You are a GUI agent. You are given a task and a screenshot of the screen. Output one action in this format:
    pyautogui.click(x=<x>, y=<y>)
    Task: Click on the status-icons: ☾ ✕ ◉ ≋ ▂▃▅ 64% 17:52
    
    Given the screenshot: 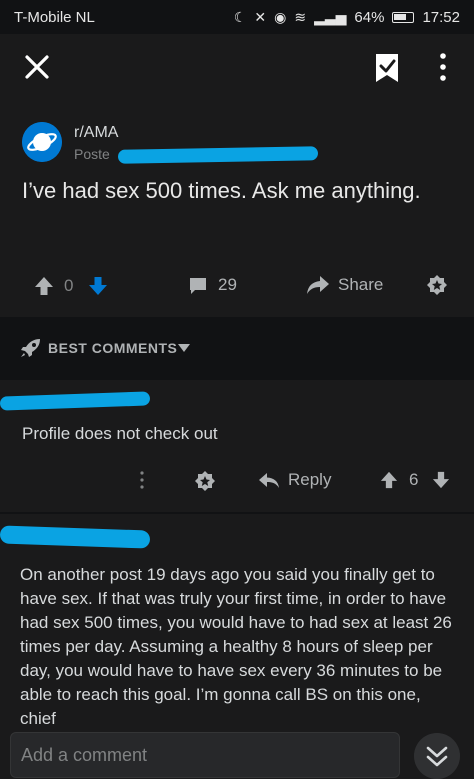 What is the action you would take?
    pyautogui.click(x=347, y=17)
    